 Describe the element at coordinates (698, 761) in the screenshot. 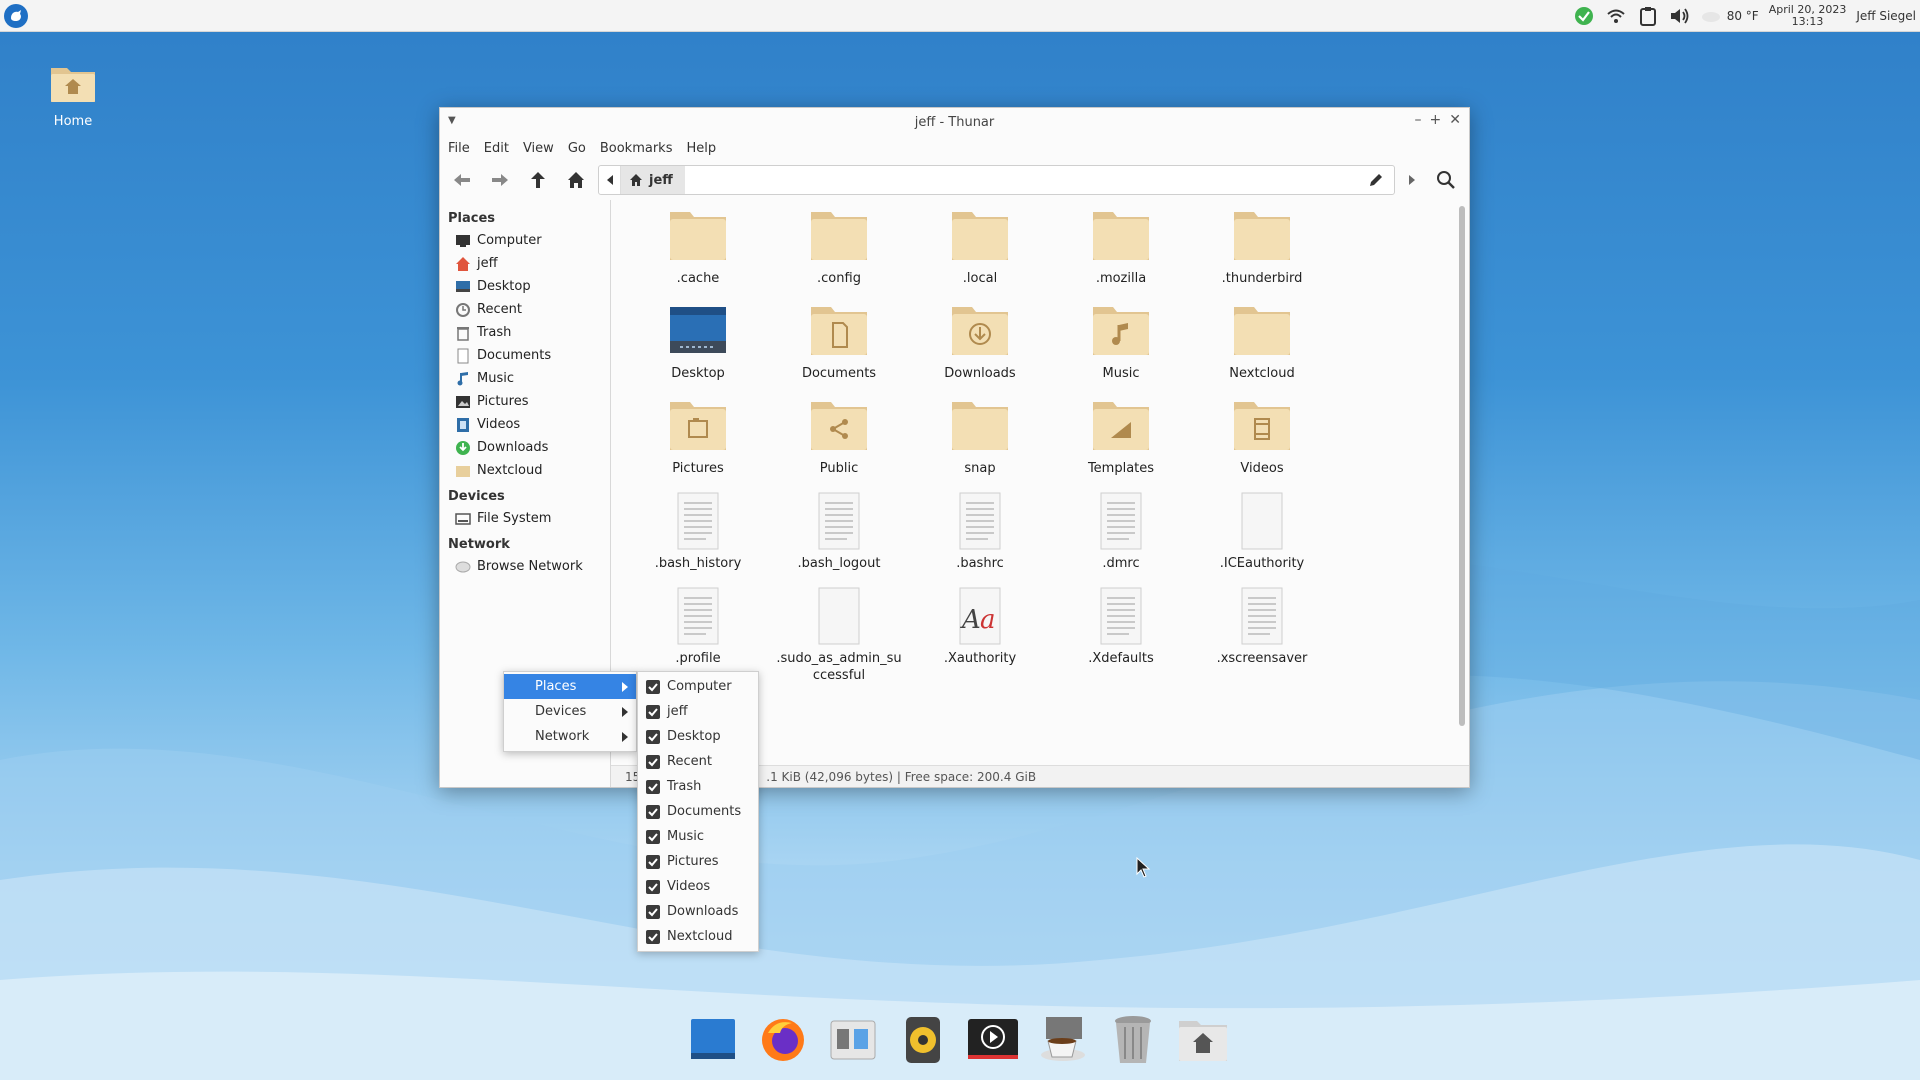

I see `submenu-item: Recent` at that location.